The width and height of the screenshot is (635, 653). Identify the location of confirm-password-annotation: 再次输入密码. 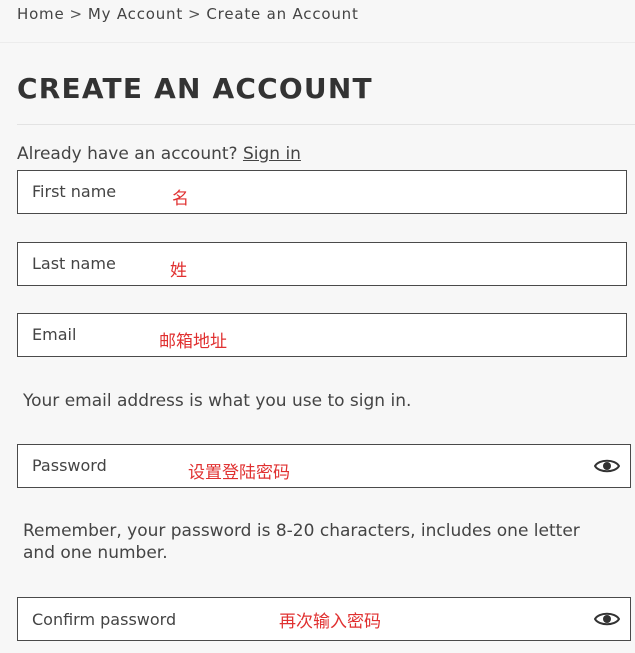
(330, 622).